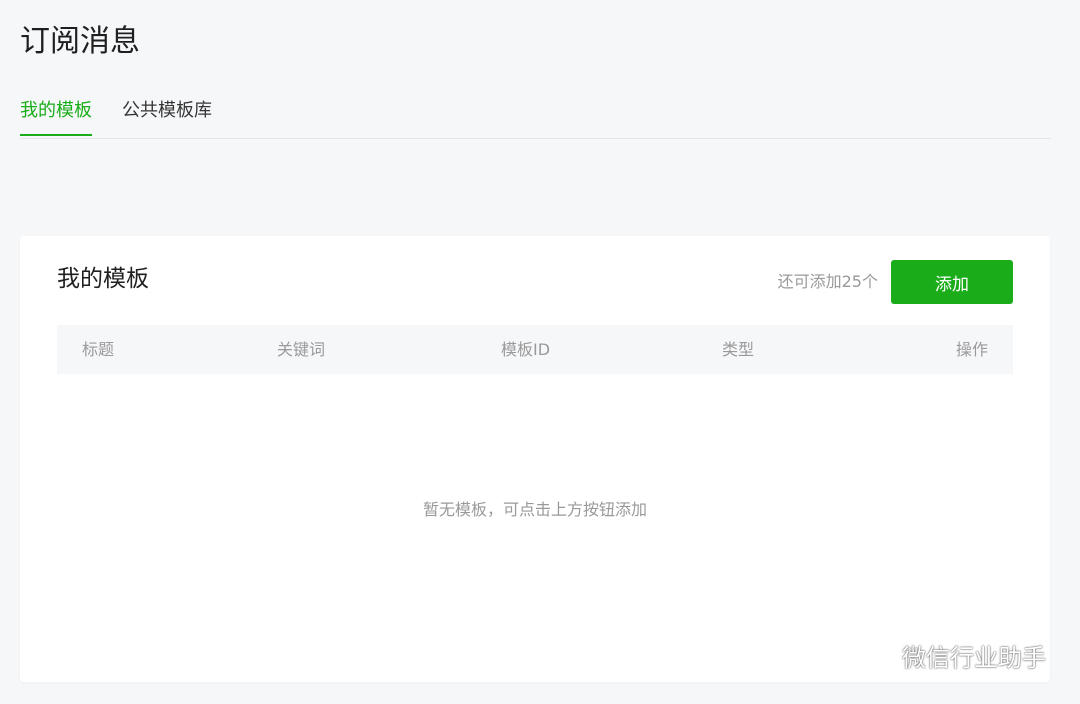 The width and height of the screenshot is (1080, 704). What do you see at coordinates (80, 41) in the screenshot?
I see `page-title: 订阅消息` at bounding box center [80, 41].